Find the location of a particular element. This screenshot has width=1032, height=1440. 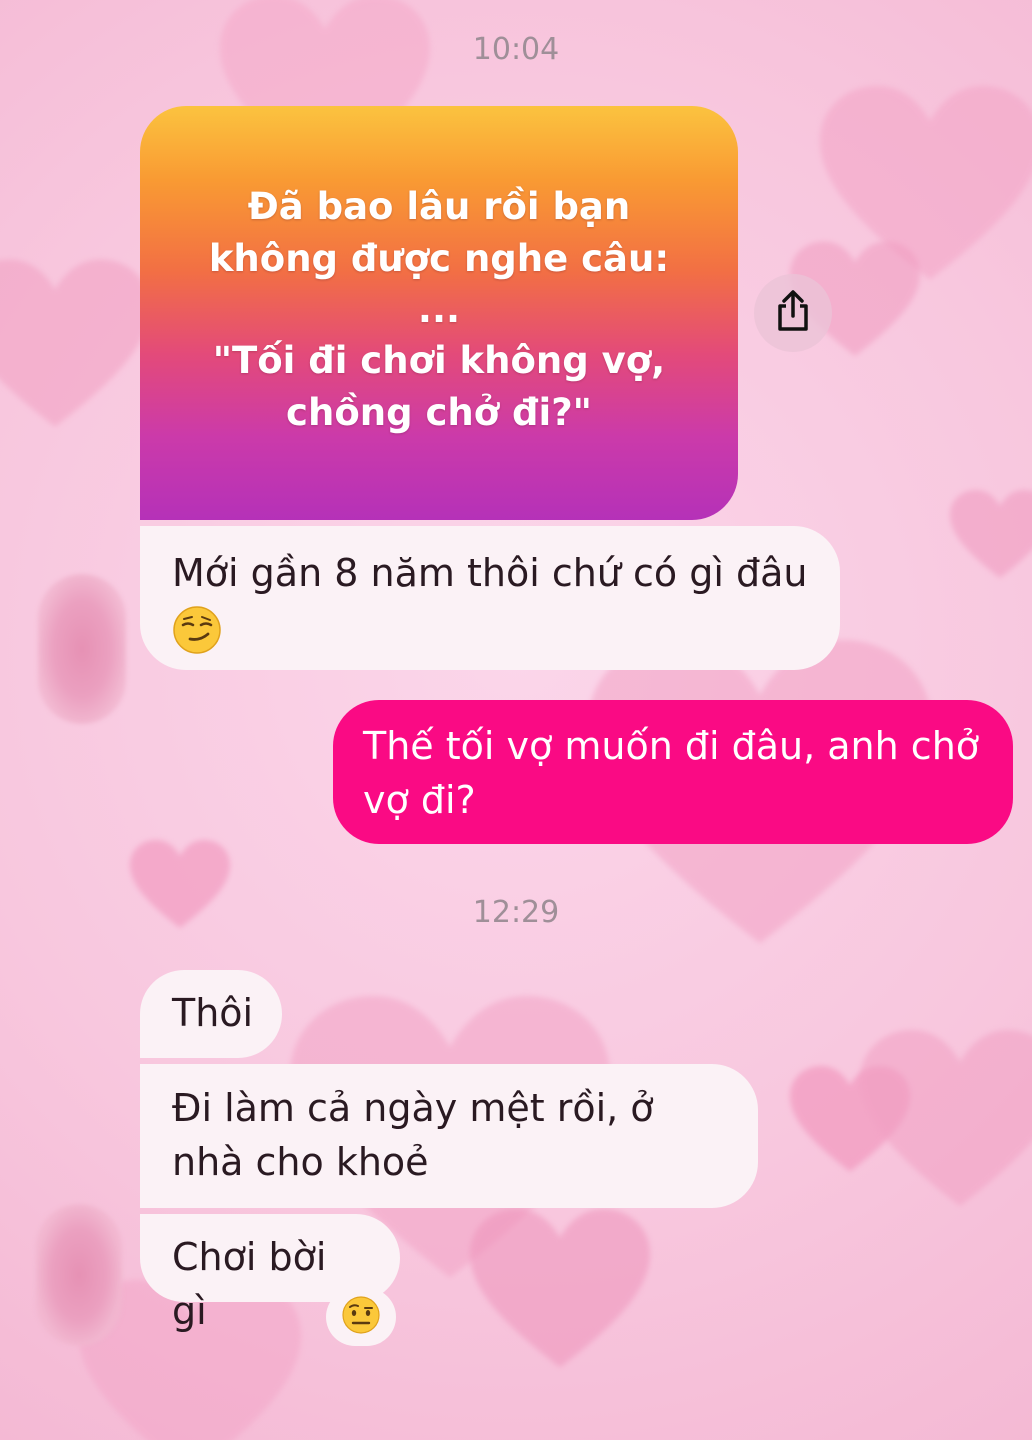

face-with-raised-eyebrow-icon is located at coordinates (361, 1317).